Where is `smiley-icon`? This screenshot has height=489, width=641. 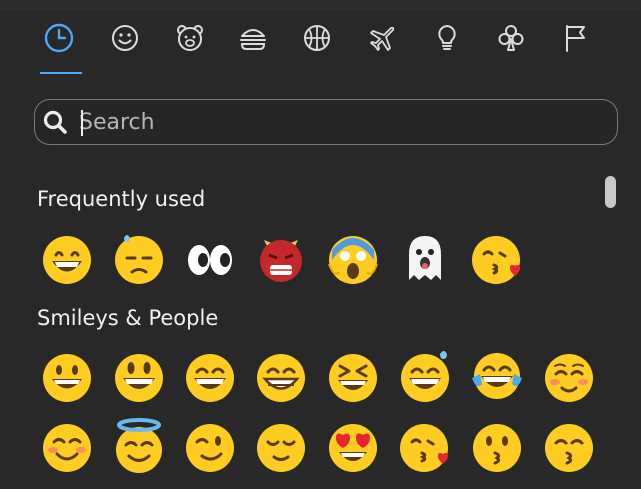
smiley-icon is located at coordinates (125, 38).